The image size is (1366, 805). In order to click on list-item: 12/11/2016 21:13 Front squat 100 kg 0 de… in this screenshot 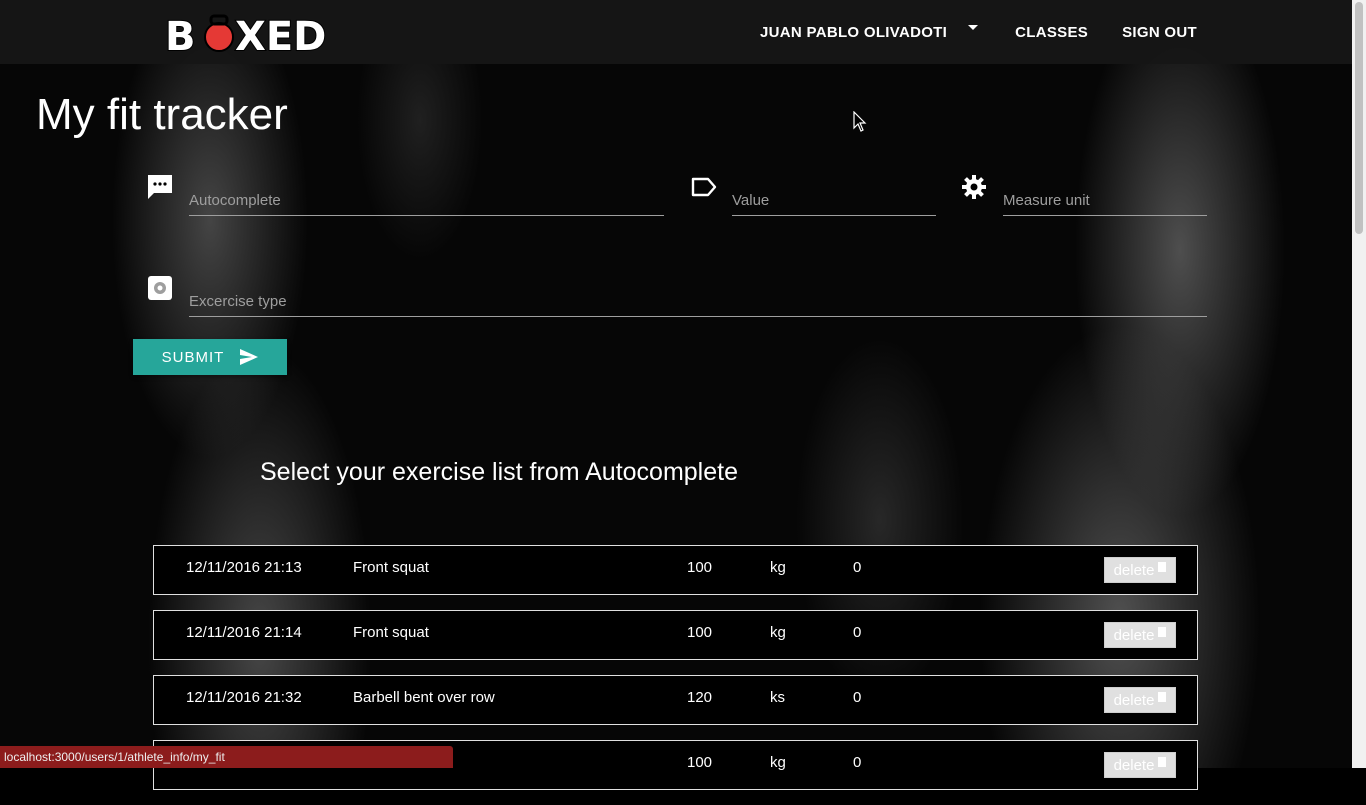, I will do `click(675, 570)`.